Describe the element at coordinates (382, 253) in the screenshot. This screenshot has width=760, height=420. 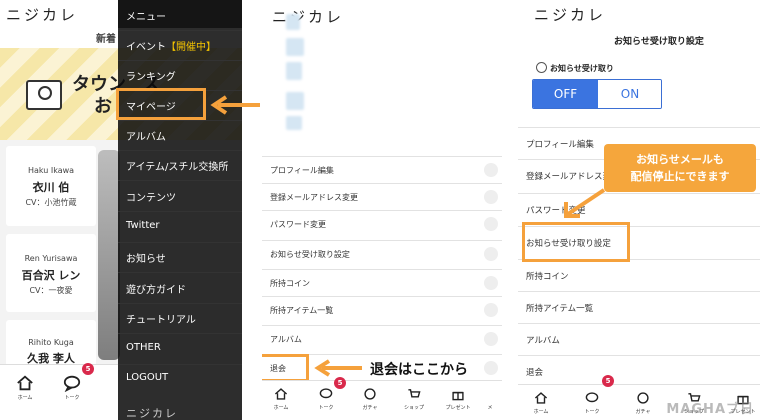
I see `menu-row-notification-settings: お知らせ受け取り設定` at that location.